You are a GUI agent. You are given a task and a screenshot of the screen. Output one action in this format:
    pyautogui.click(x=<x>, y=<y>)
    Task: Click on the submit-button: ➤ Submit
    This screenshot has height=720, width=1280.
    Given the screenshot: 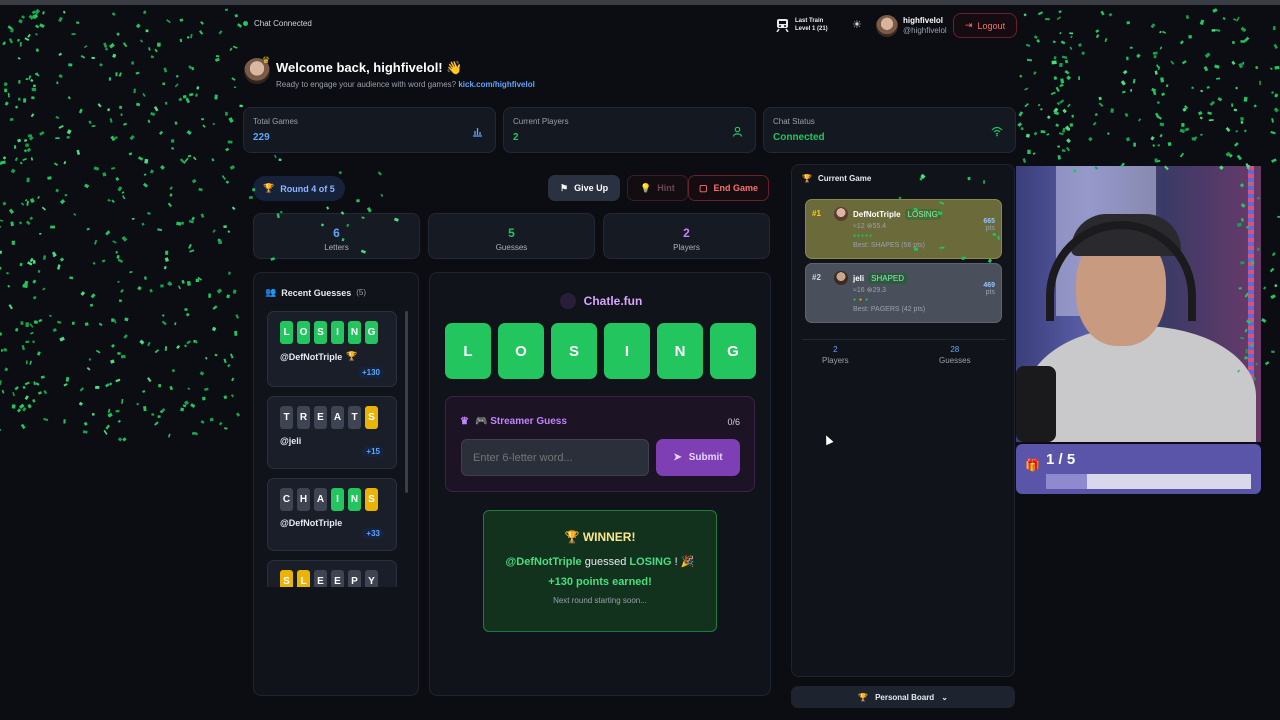 What is the action you would take?
    pyautogui.click(x=698, y=457)
    